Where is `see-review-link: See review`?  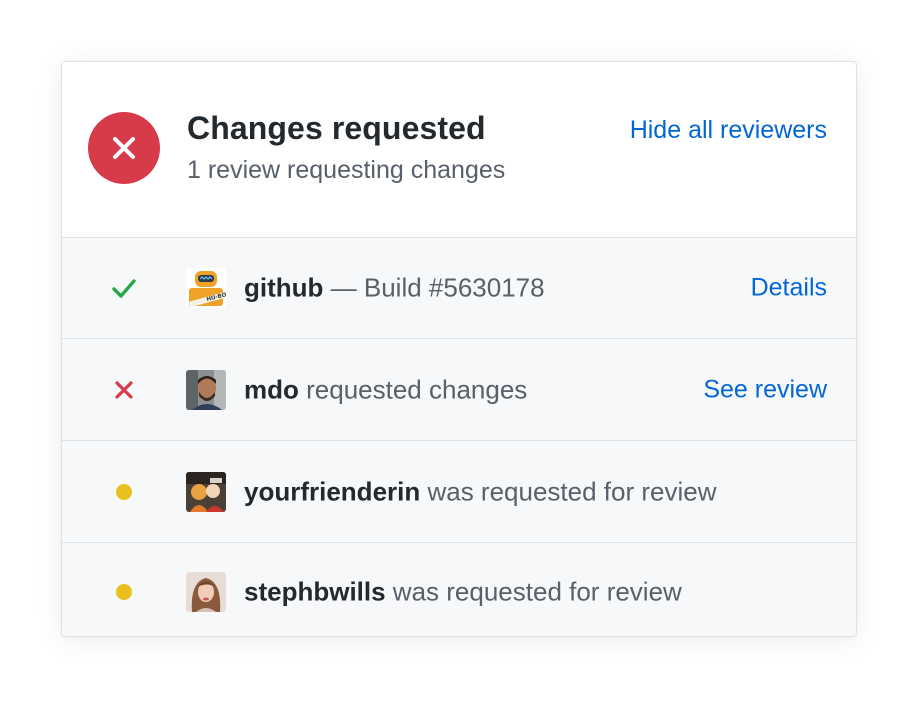 see-review-link: See review is located at coordinates (765, 389).